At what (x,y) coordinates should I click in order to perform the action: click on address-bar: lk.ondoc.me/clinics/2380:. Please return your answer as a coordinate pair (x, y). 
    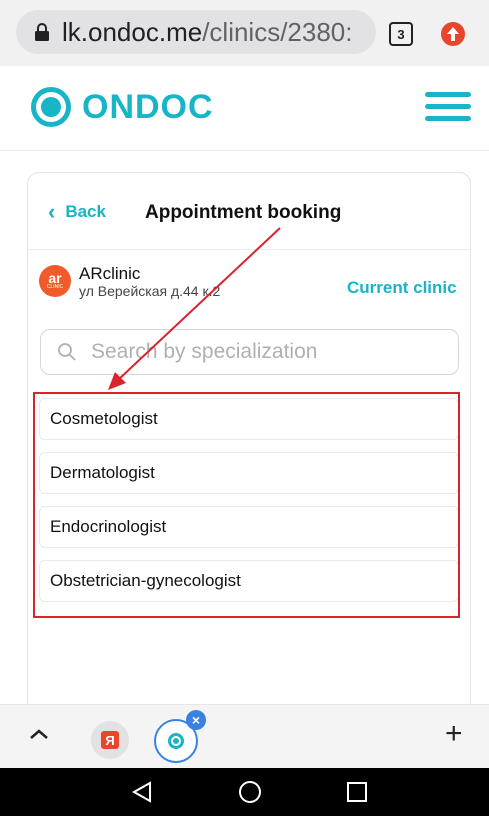
    Looking at the image, I should click on (196, 32).